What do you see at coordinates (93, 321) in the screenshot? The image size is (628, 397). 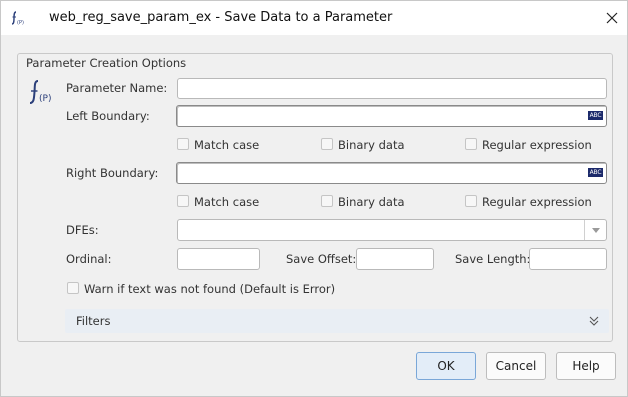 I see `filters-label: Filters` at bounding box center [93, 321].